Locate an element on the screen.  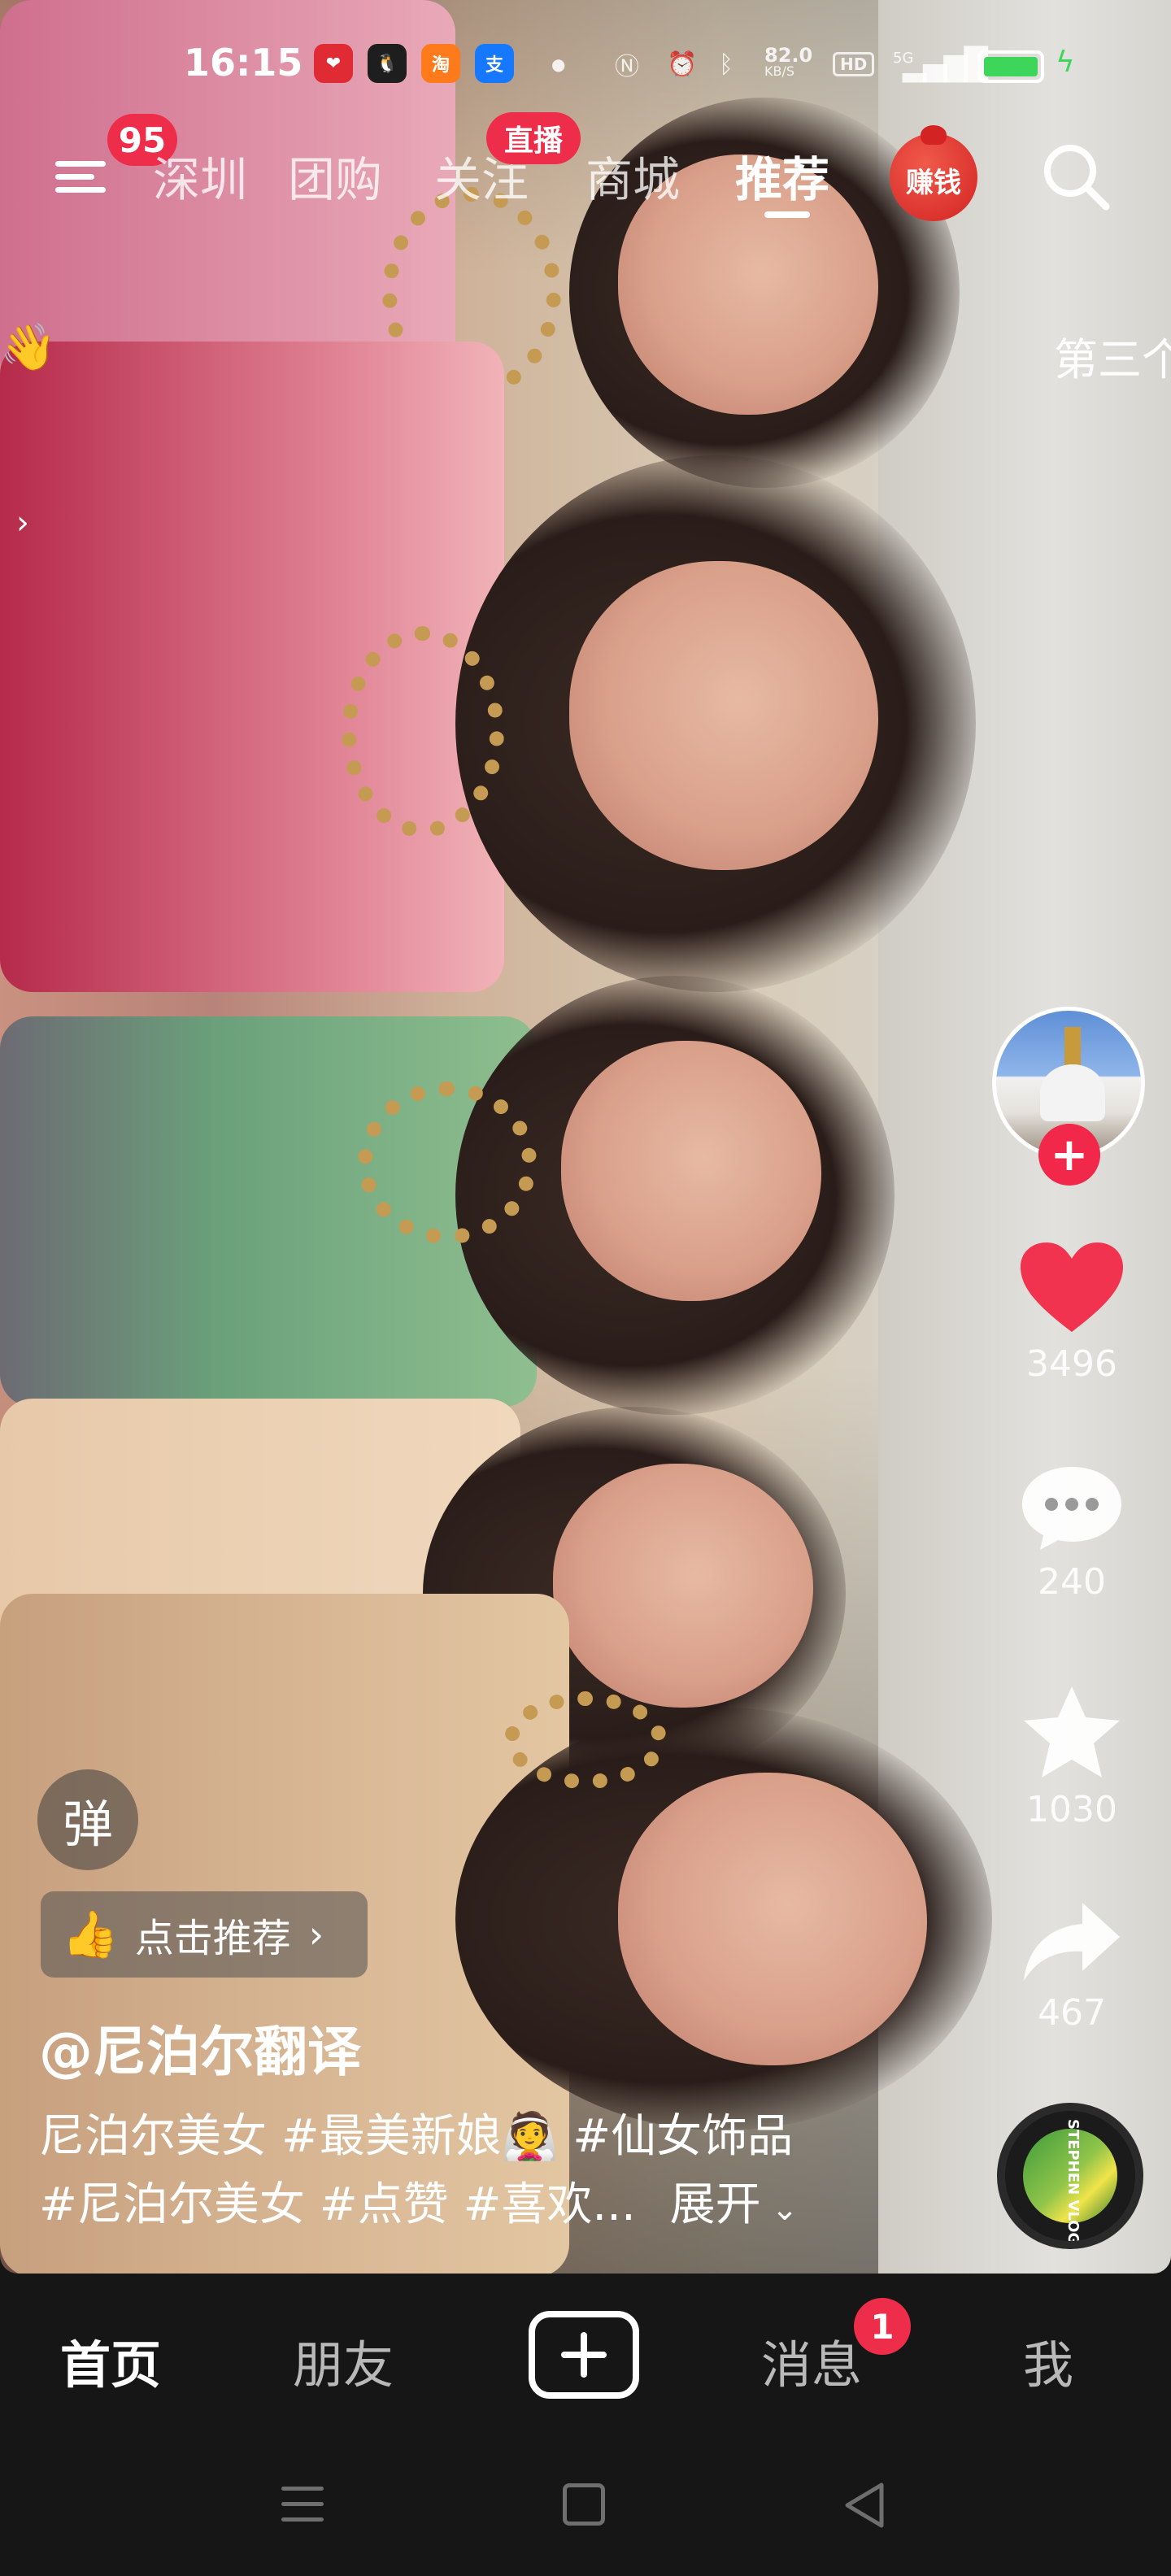
tab-recommended: 推荐 is located at coordinates (782, 176).